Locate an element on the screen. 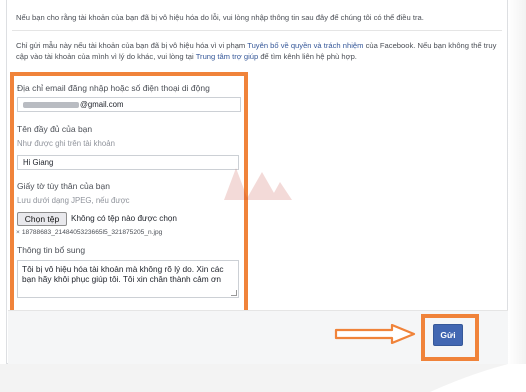 This screenshot has width=526, height=392. fullname-field: Hi Giang is located at coordinates (128, 162).